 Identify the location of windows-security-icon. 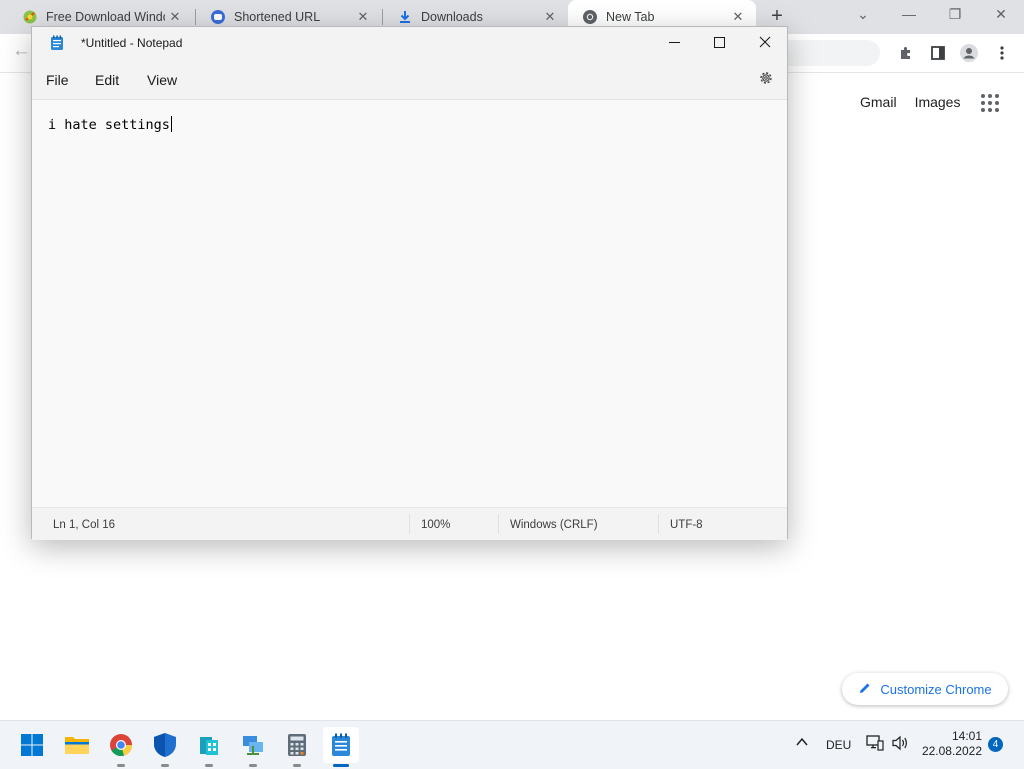
(165, 745).